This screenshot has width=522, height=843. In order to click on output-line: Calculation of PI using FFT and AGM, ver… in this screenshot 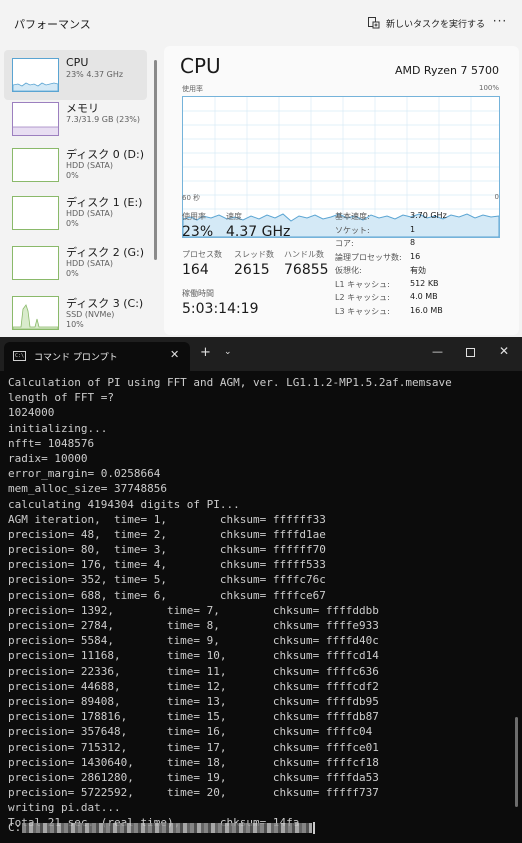, I will do `click(230, 382)`.